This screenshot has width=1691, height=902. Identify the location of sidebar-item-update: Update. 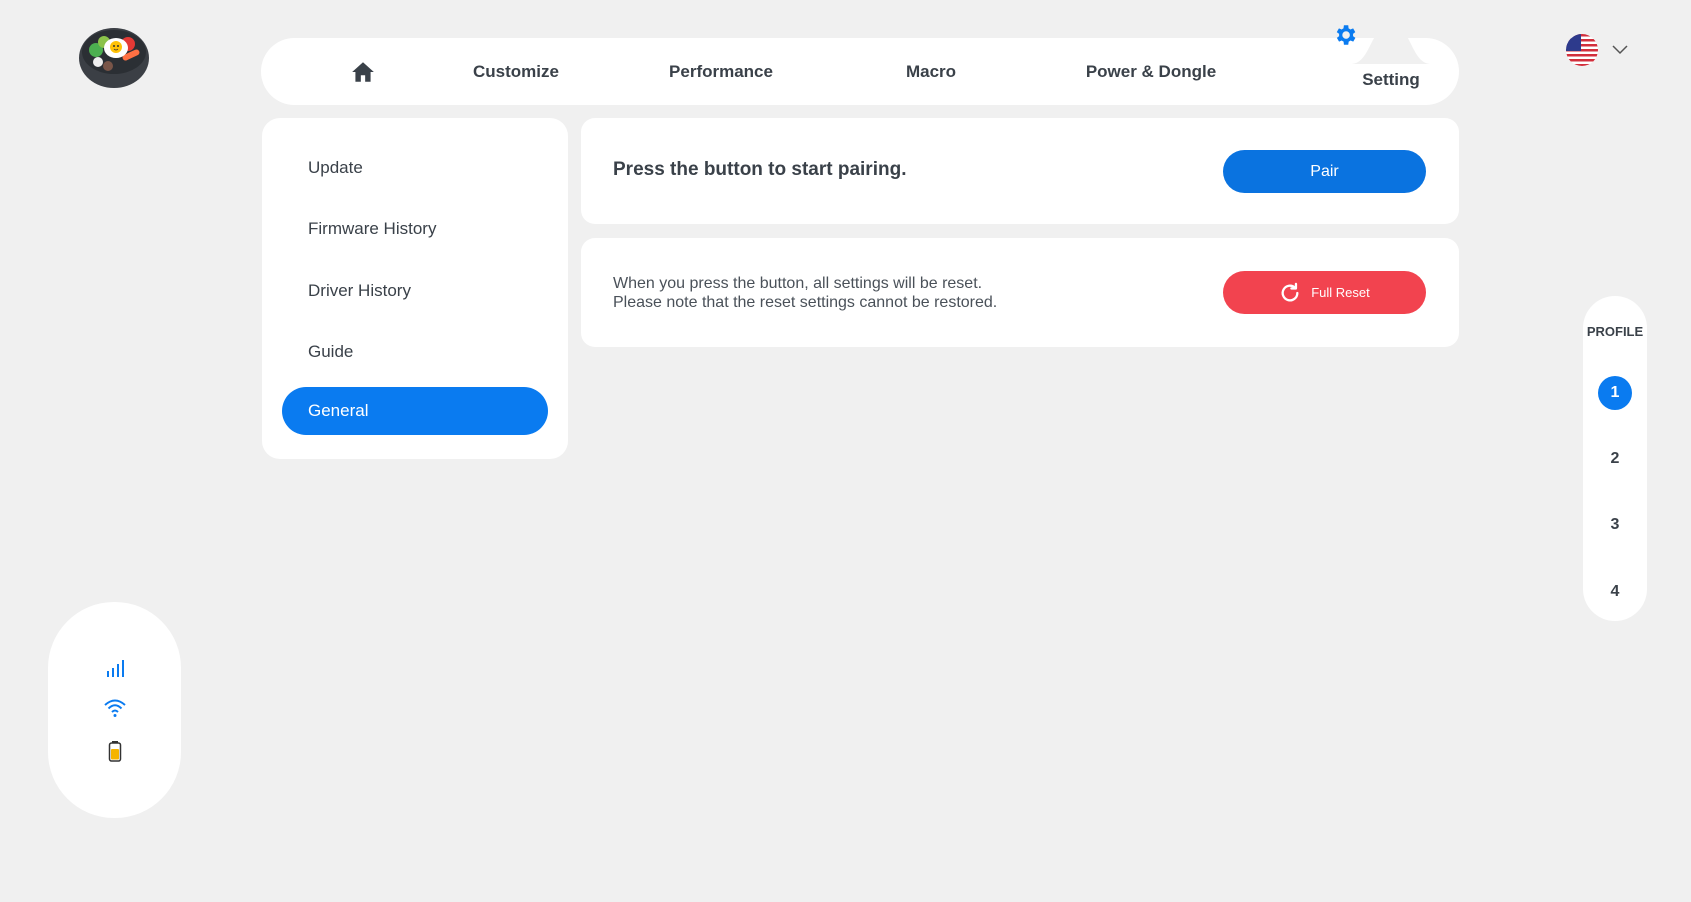
(415, 168).